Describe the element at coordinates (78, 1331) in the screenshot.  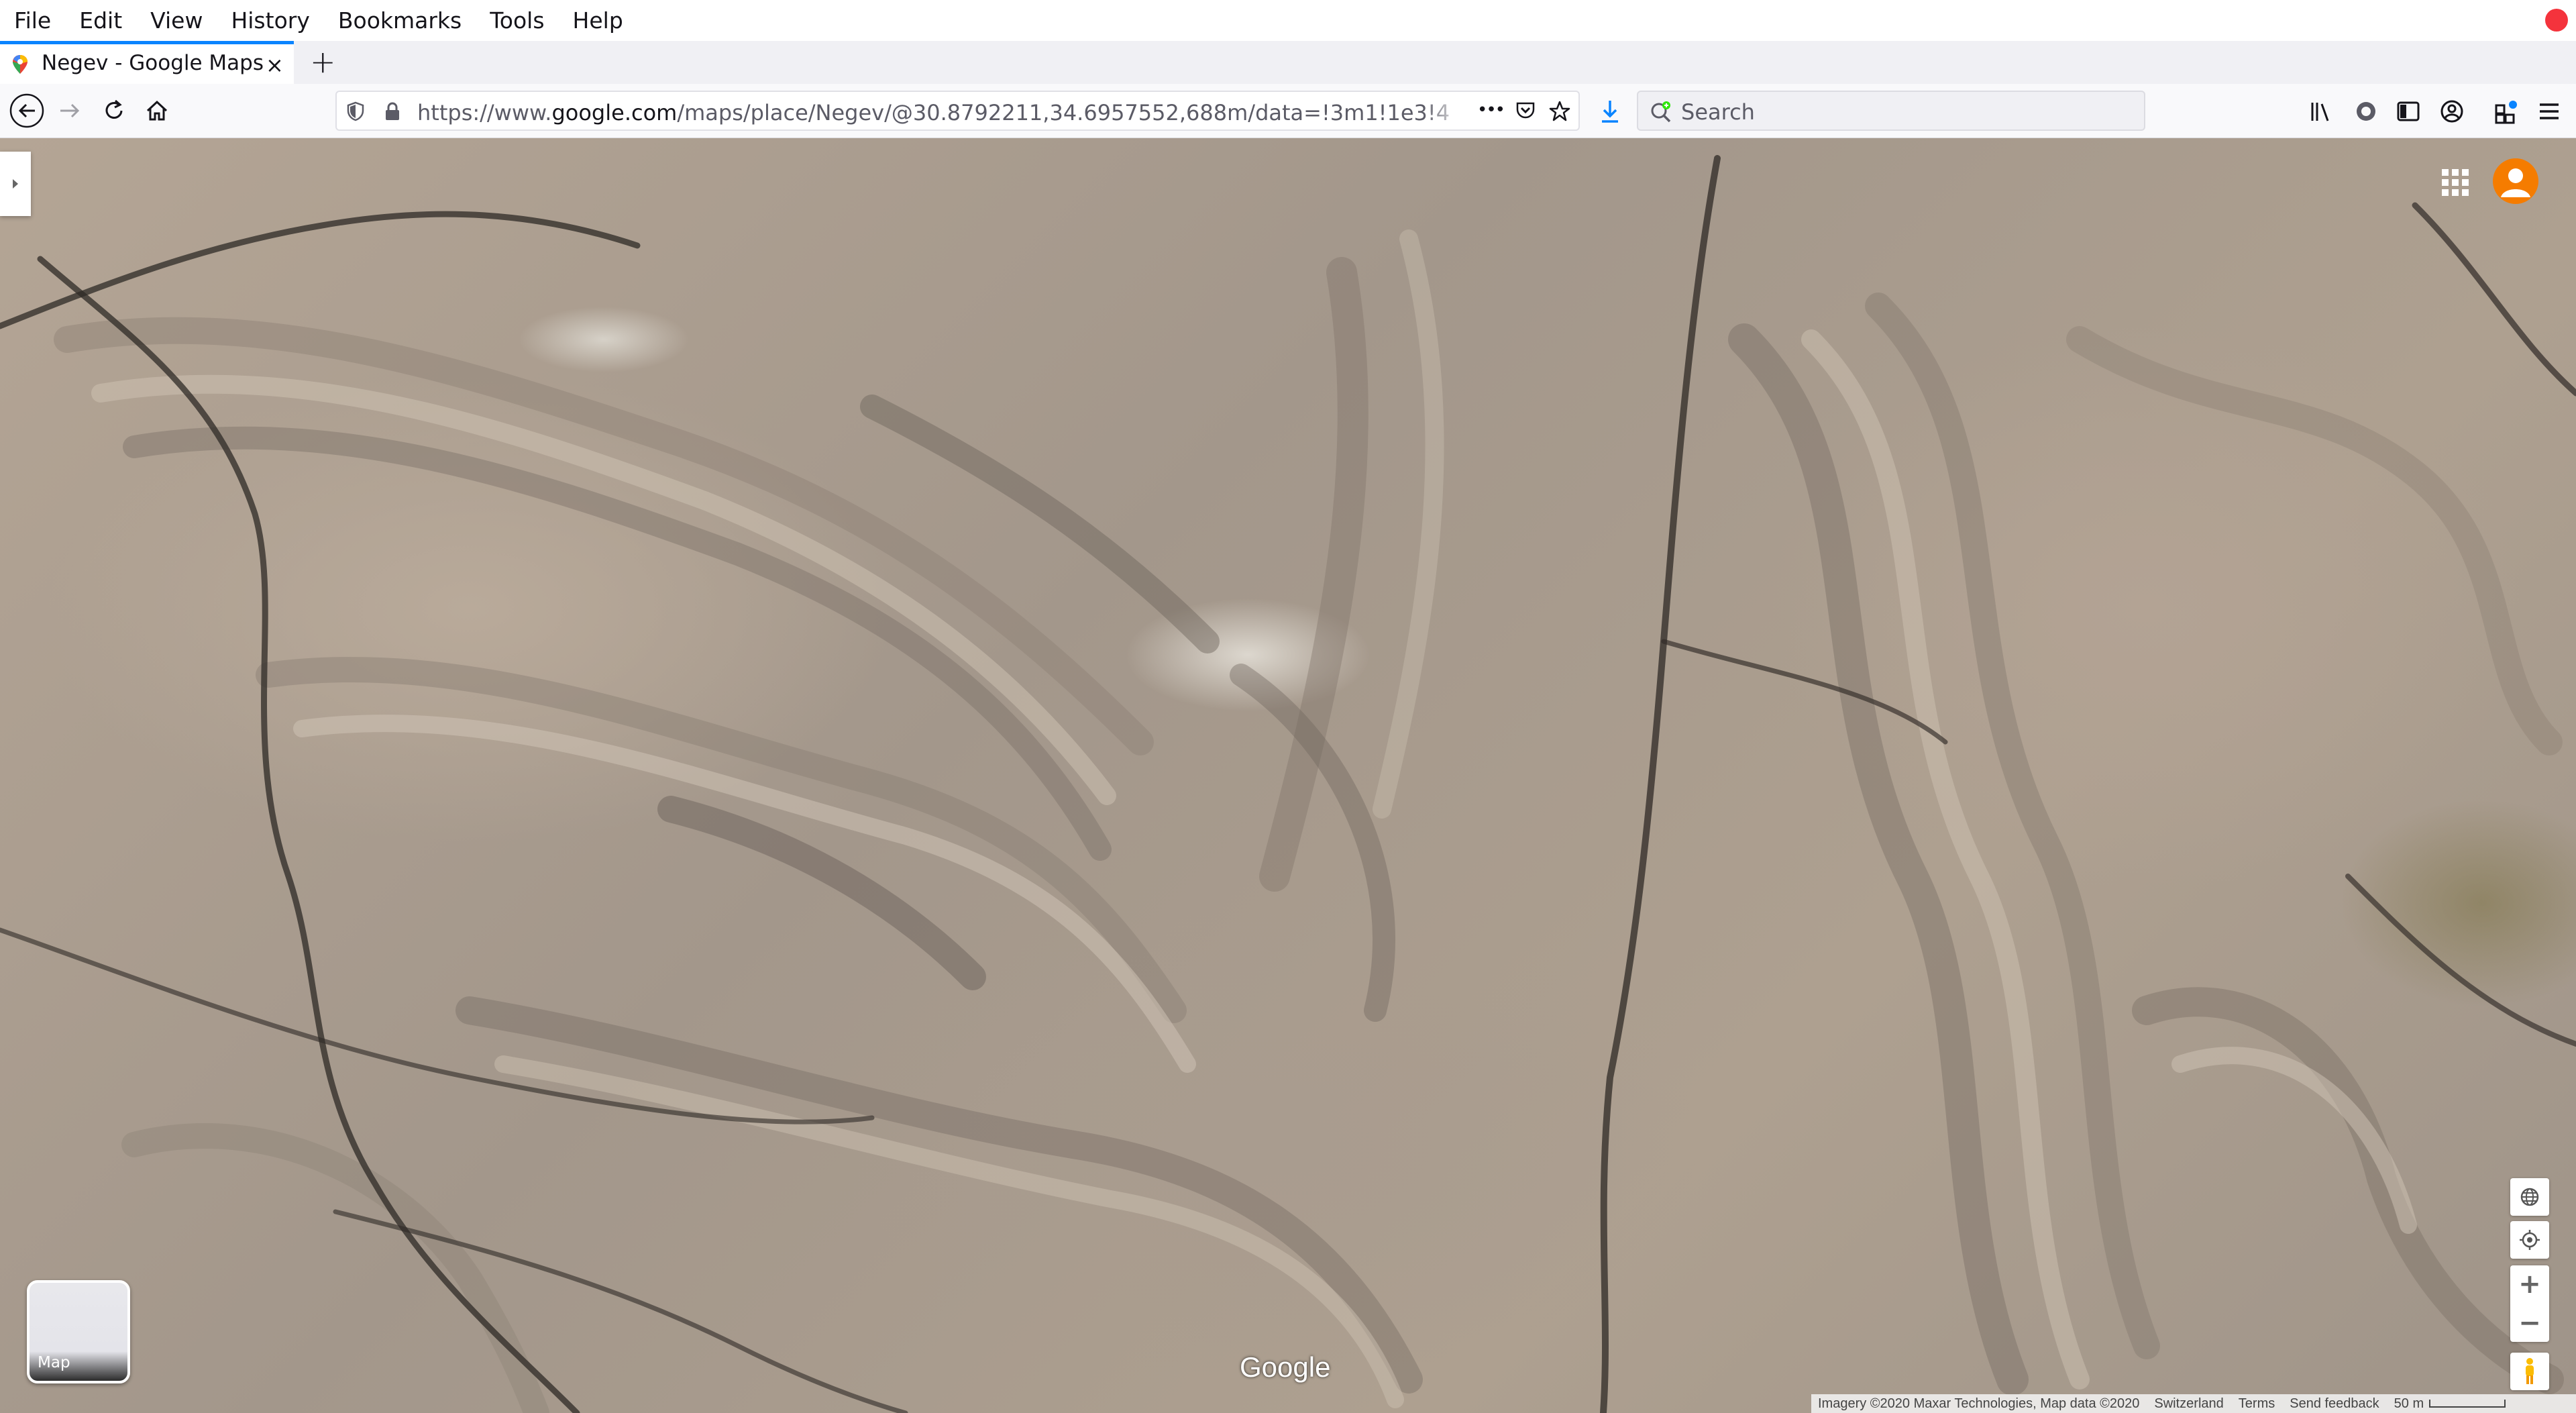
I see `map-layer-switcher: Map` at that location.